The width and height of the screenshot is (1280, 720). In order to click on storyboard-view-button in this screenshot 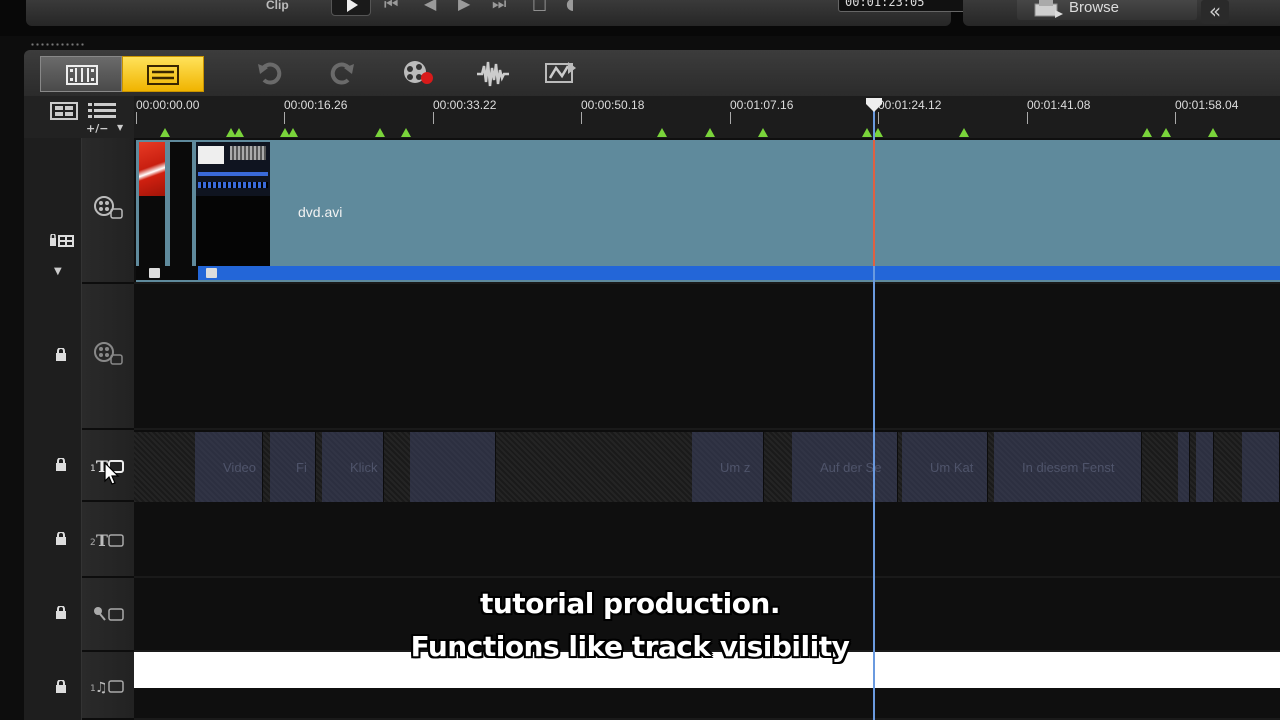, I will do `click(81, 74)`.